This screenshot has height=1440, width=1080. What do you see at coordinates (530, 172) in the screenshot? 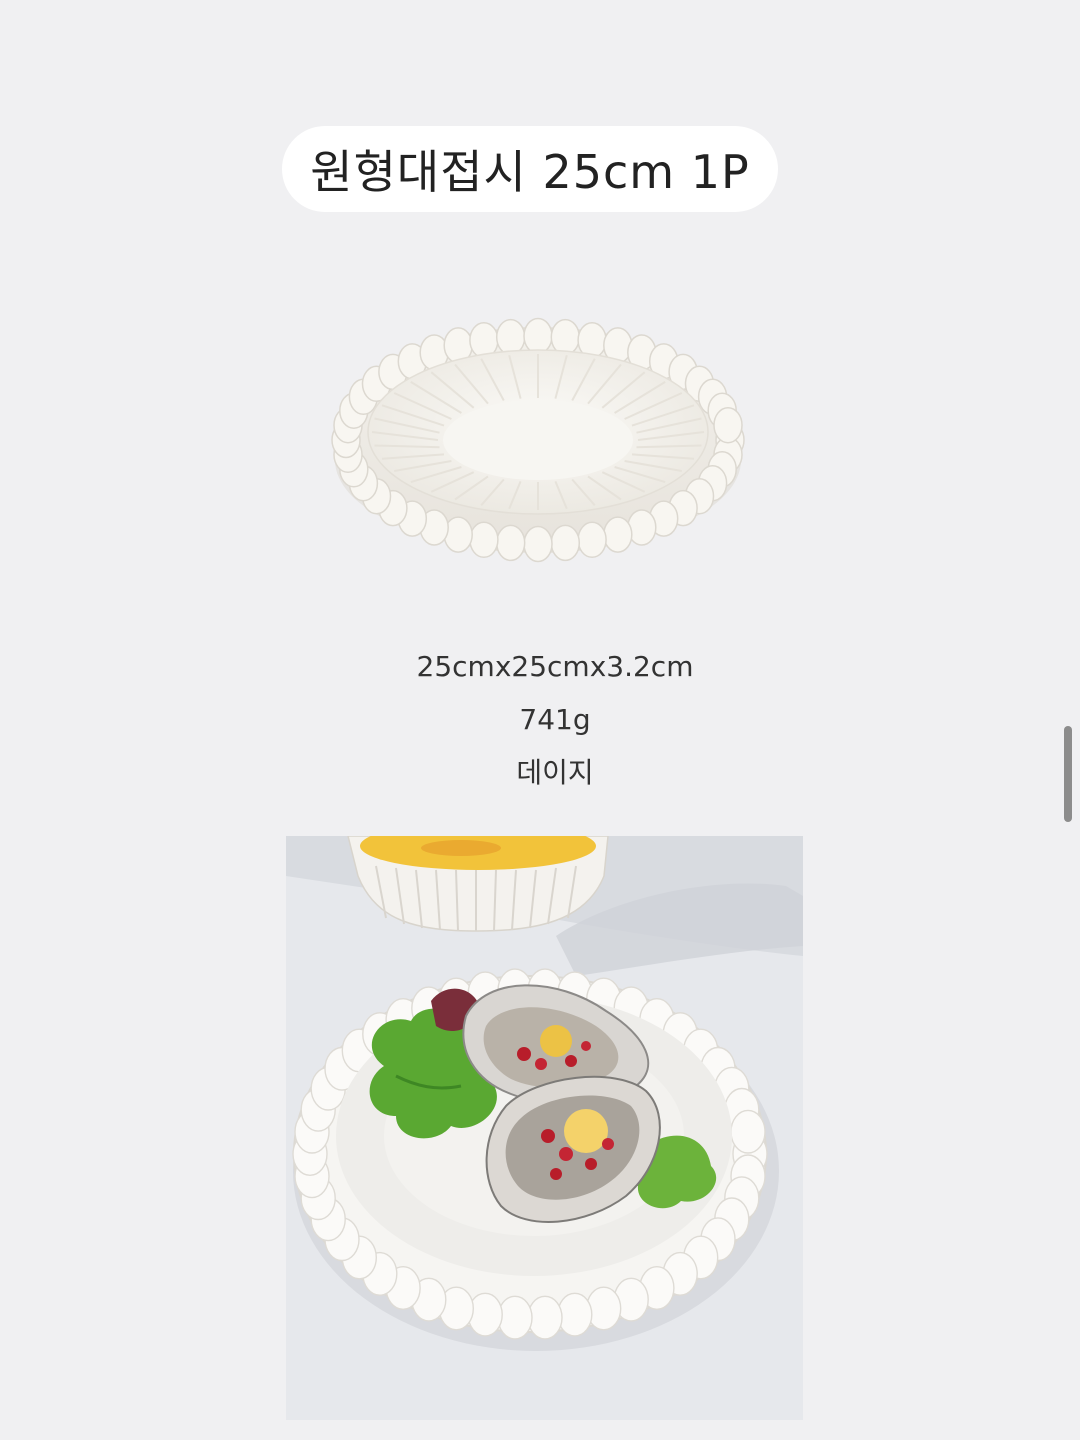
I see `product-title: 원형대접시 25cm 1P` at bounding box center [530, 172].